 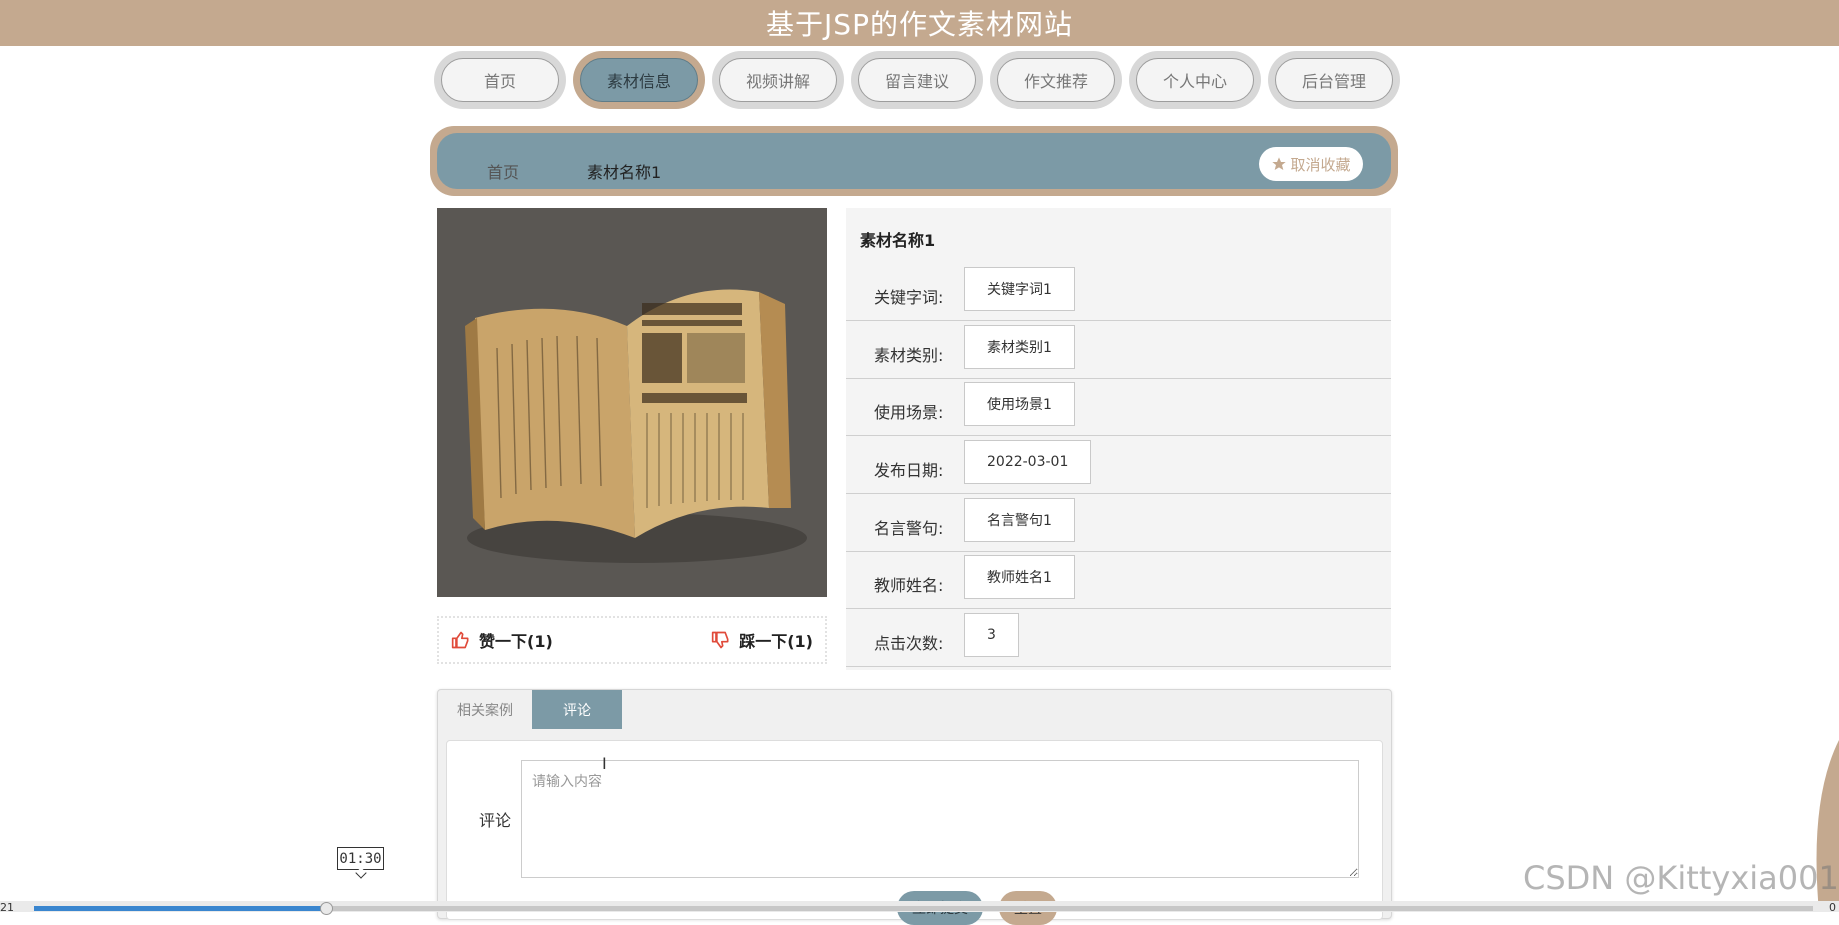 I want to click on field-value: 名言警句1, so click(x=1019, y=520).